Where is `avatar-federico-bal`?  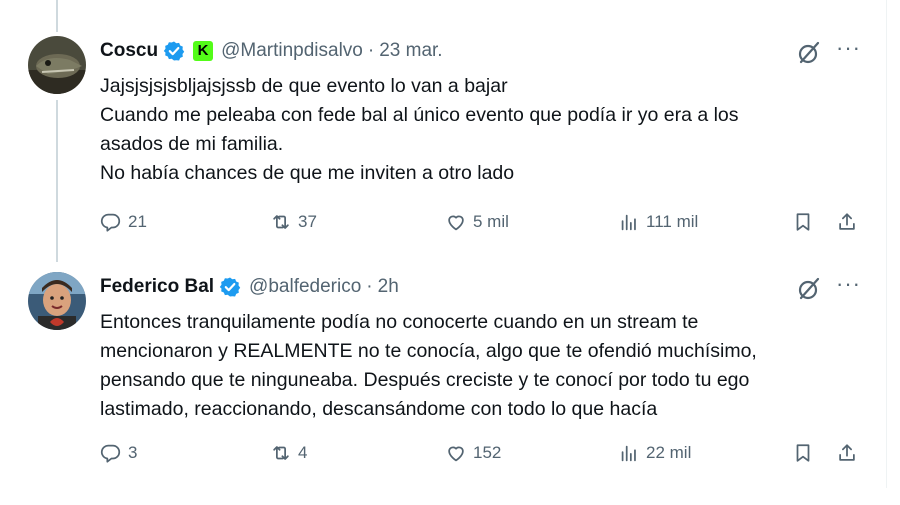
avatar-federico-bal is located at coordinates (57, 301).